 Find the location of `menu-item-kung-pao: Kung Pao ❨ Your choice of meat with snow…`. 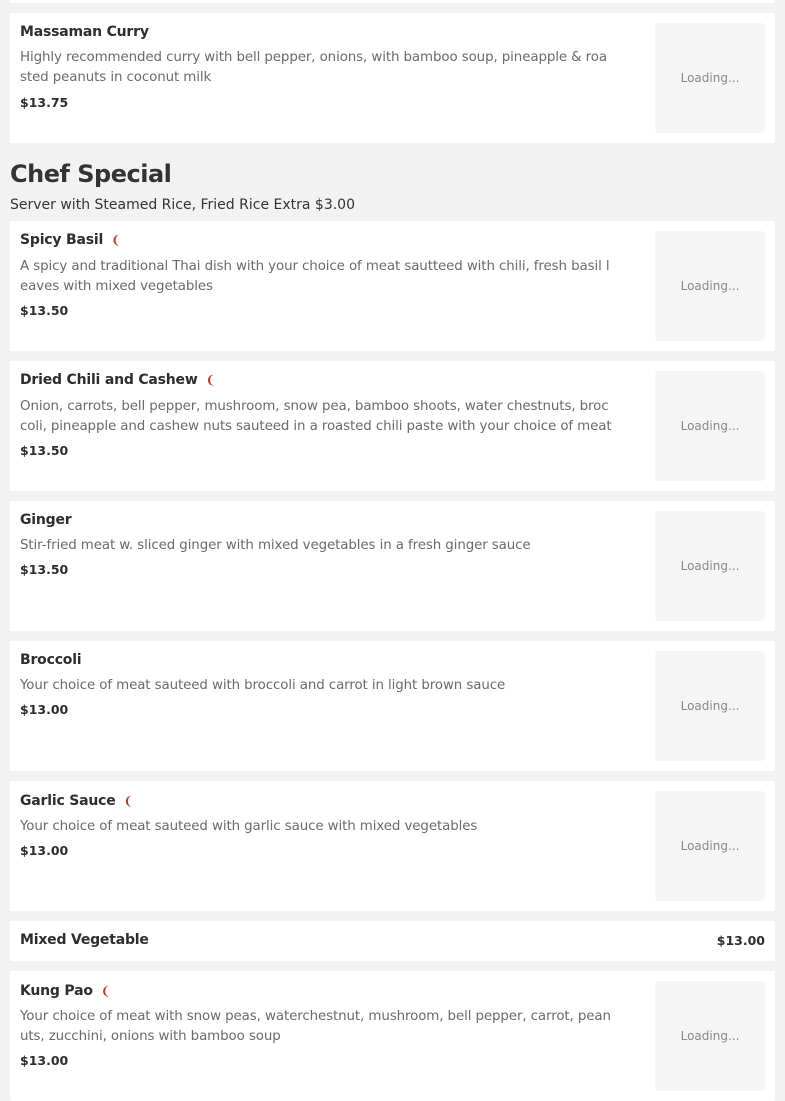

menu-item-kung-pao: Kung Pao ❨ Your choice of meat with snow… is located at coordinates (392, 1036).